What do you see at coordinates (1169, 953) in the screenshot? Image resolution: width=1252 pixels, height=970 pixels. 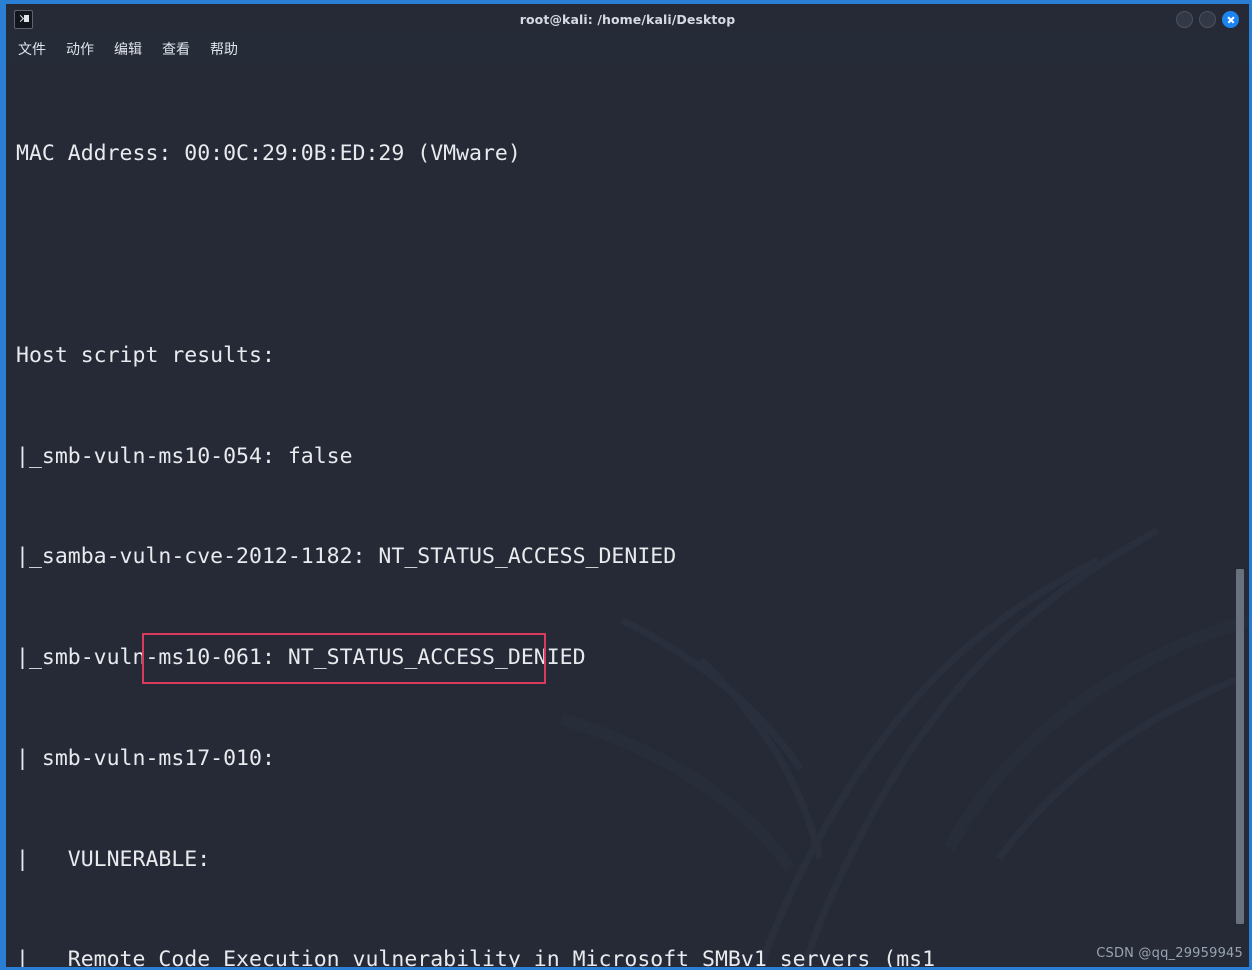 I see `watermark-label: CSDN @qq_29959945` at bounding box center [1169, 953].